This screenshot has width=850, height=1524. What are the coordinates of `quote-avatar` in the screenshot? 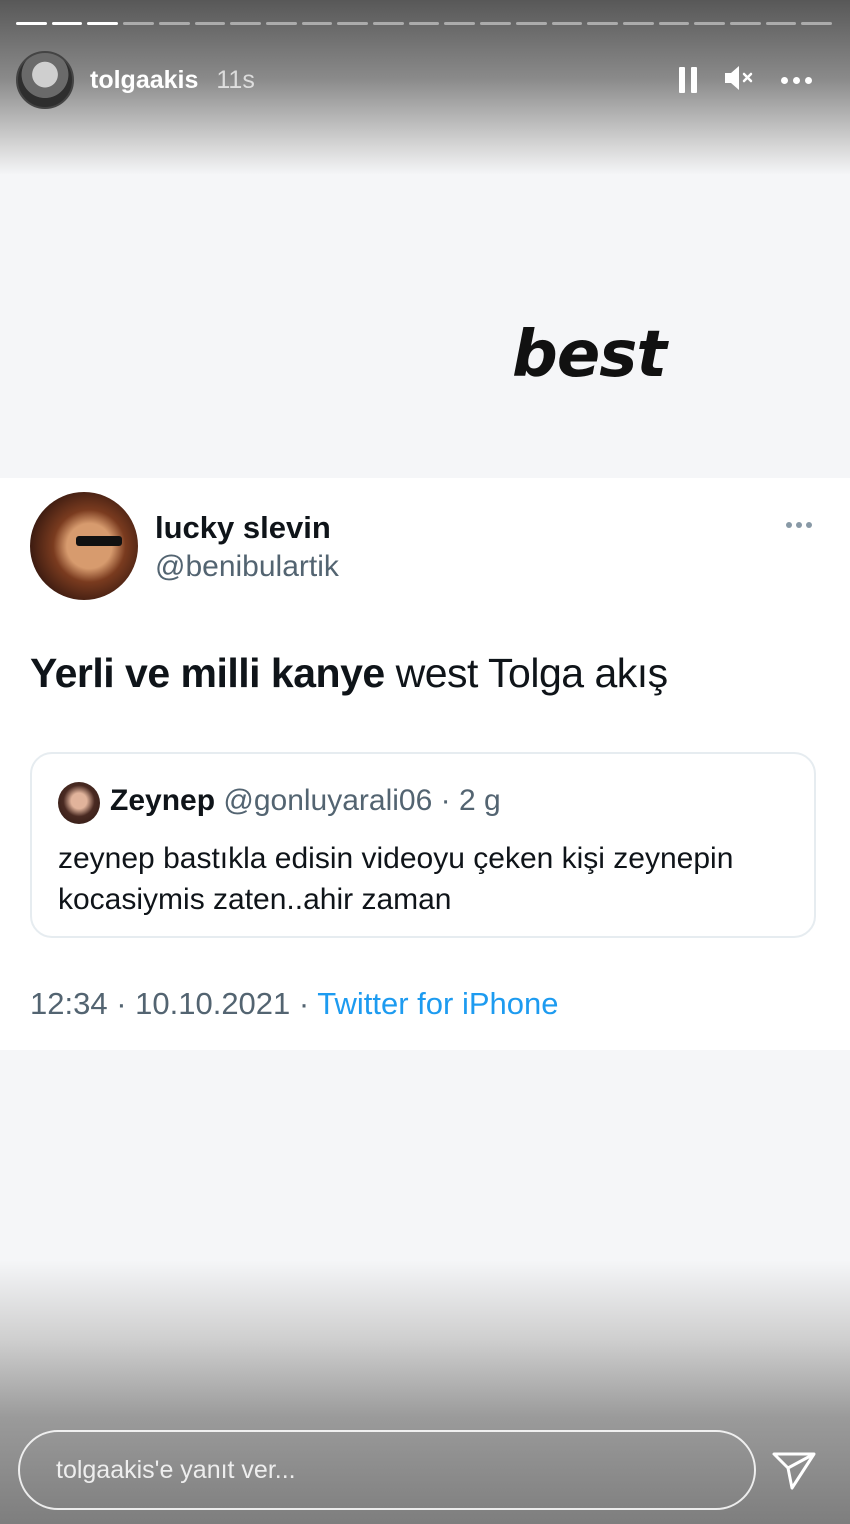 It's located at (79, 803).